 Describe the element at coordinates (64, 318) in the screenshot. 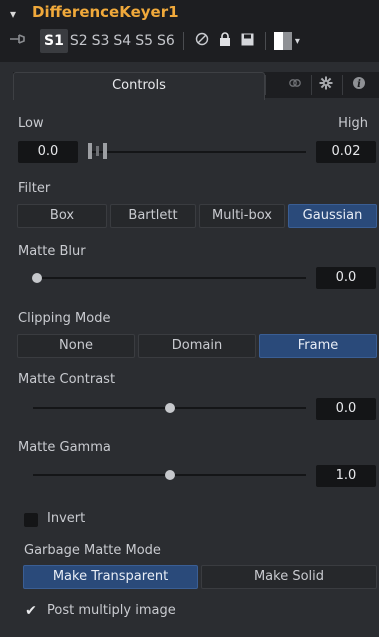

I see `clipping-mode-label: Clipping Mode` at that location.